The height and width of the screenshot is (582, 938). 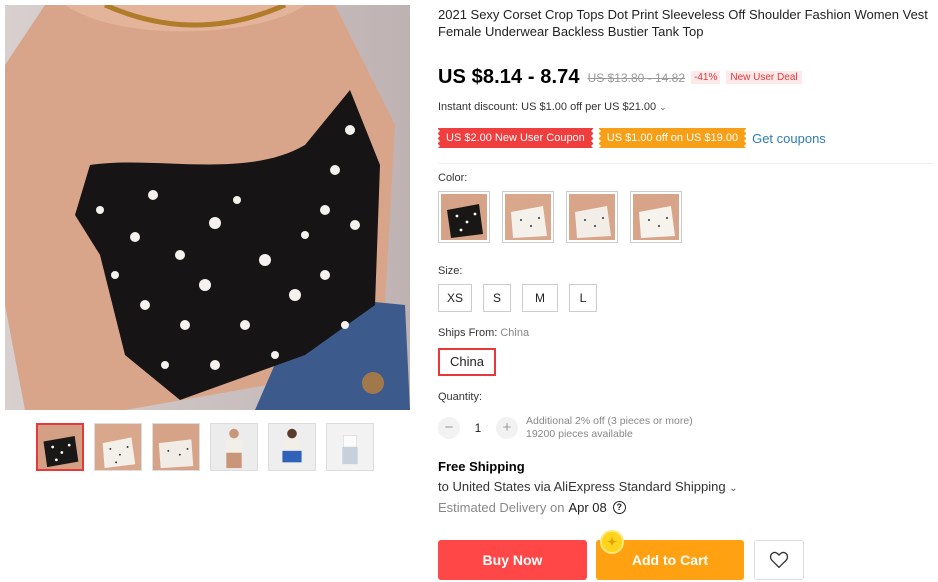 What do you see at coordinates (507, 428) in the screenshot?
I see `quantity-increase-button: +` at bounding box center [507, 428].